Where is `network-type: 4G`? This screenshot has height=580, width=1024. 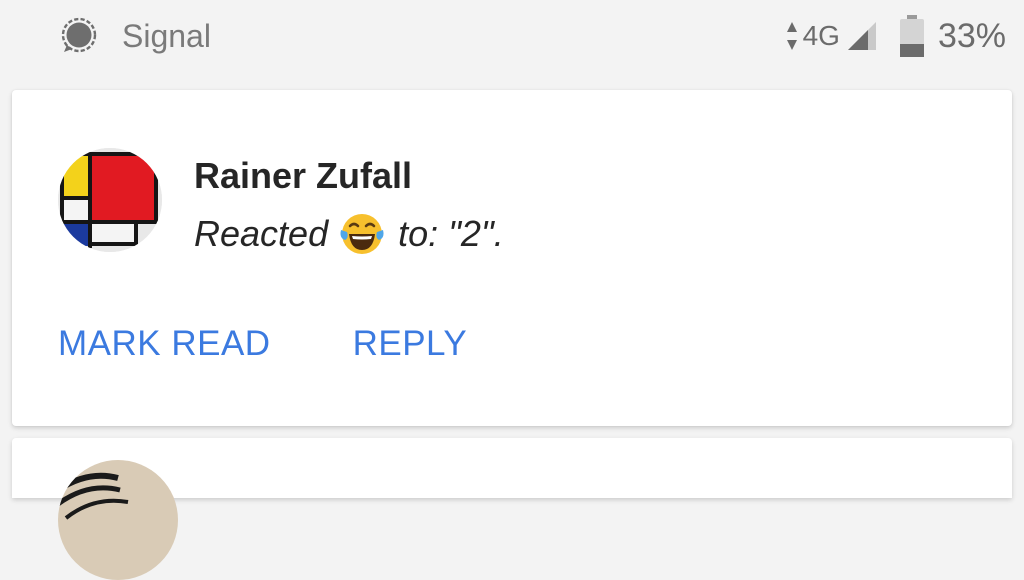
network-type: 4G is located at coordinates (821, 35).